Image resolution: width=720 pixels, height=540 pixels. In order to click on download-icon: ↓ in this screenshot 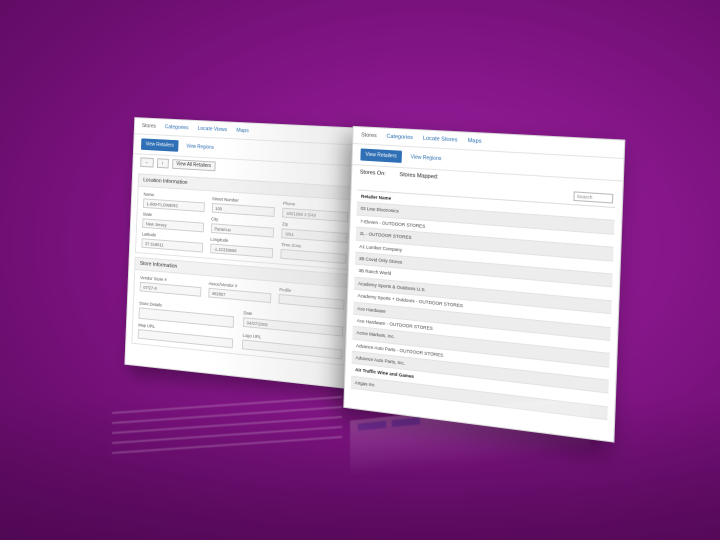, I will do `click(162, 163)`.